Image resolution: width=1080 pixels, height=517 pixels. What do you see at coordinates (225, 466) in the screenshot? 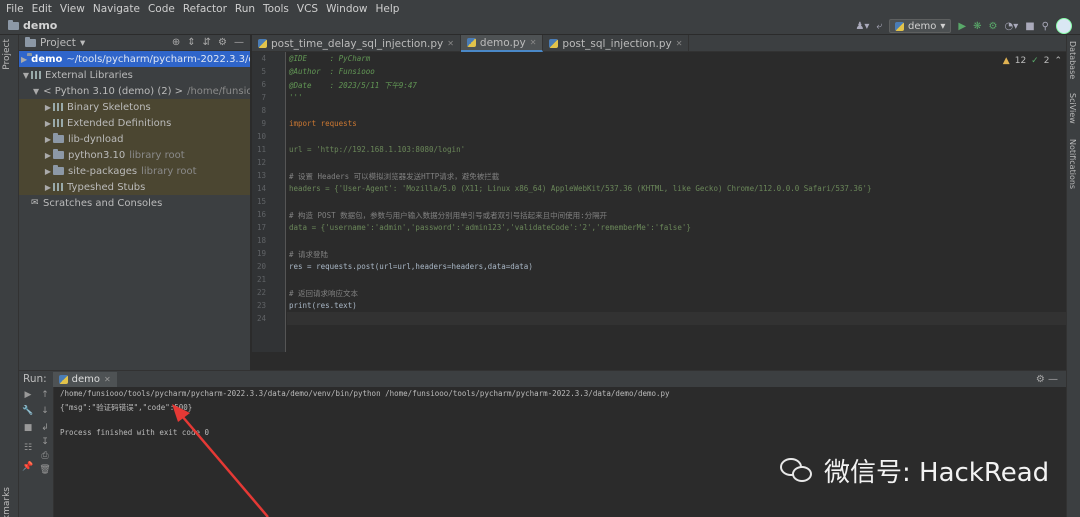
I see `annotation-arrow-shaft` at bounding box center [225, 466].